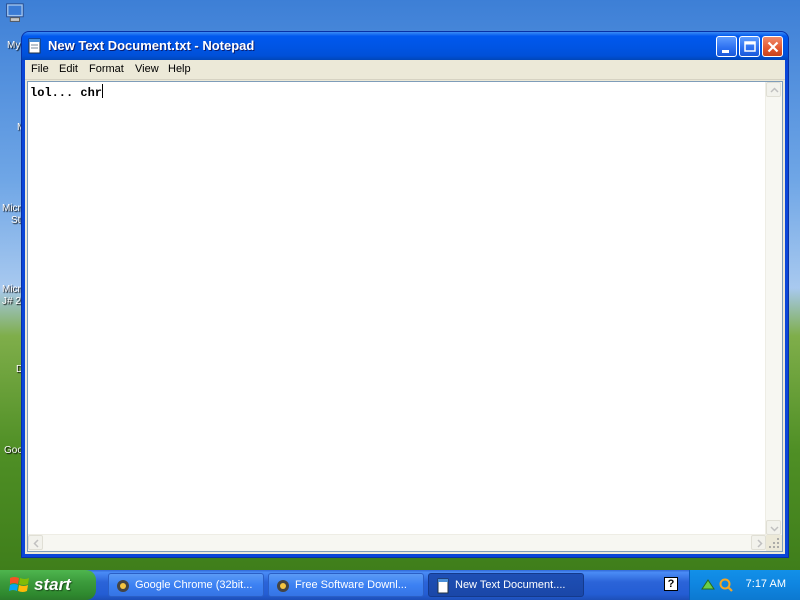 This screenshot has height=600, width=800. I want to click on close-icon, so click(773, 47).